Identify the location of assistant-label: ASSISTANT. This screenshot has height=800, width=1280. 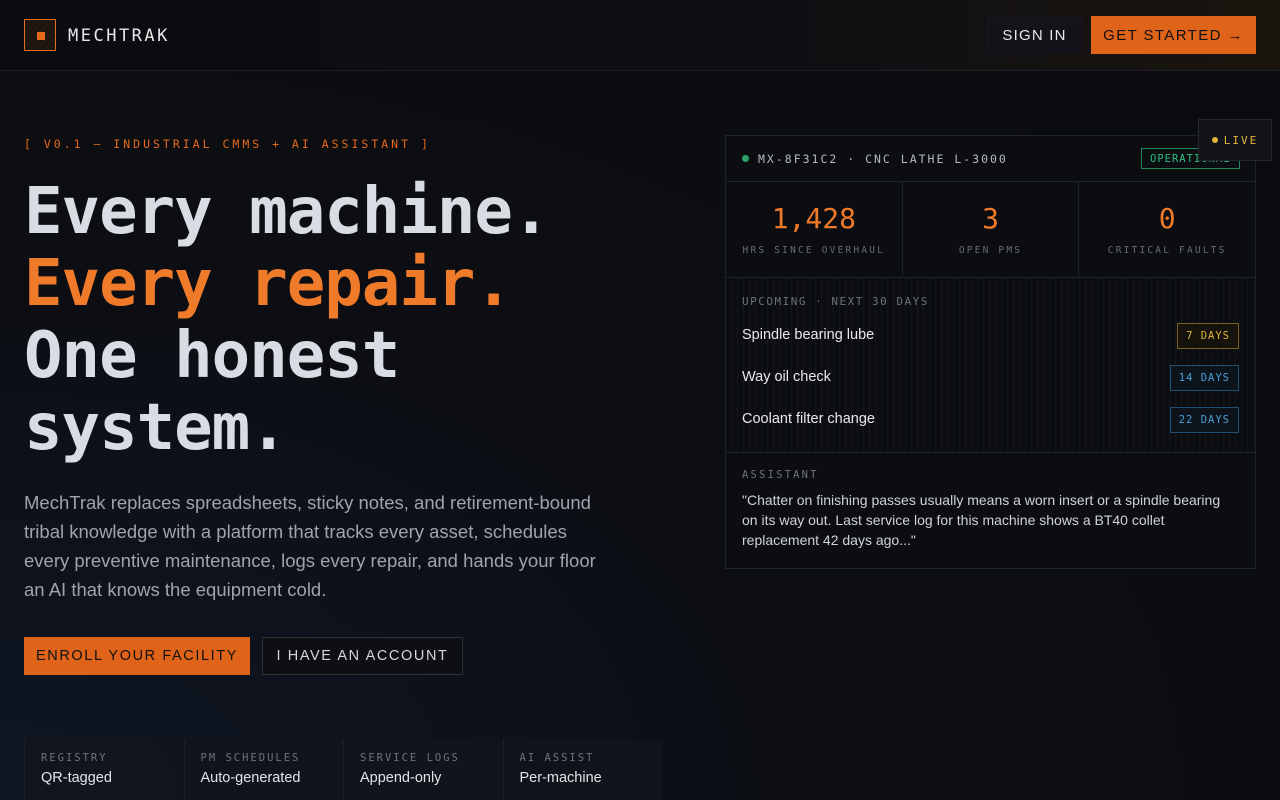
(780, 475).